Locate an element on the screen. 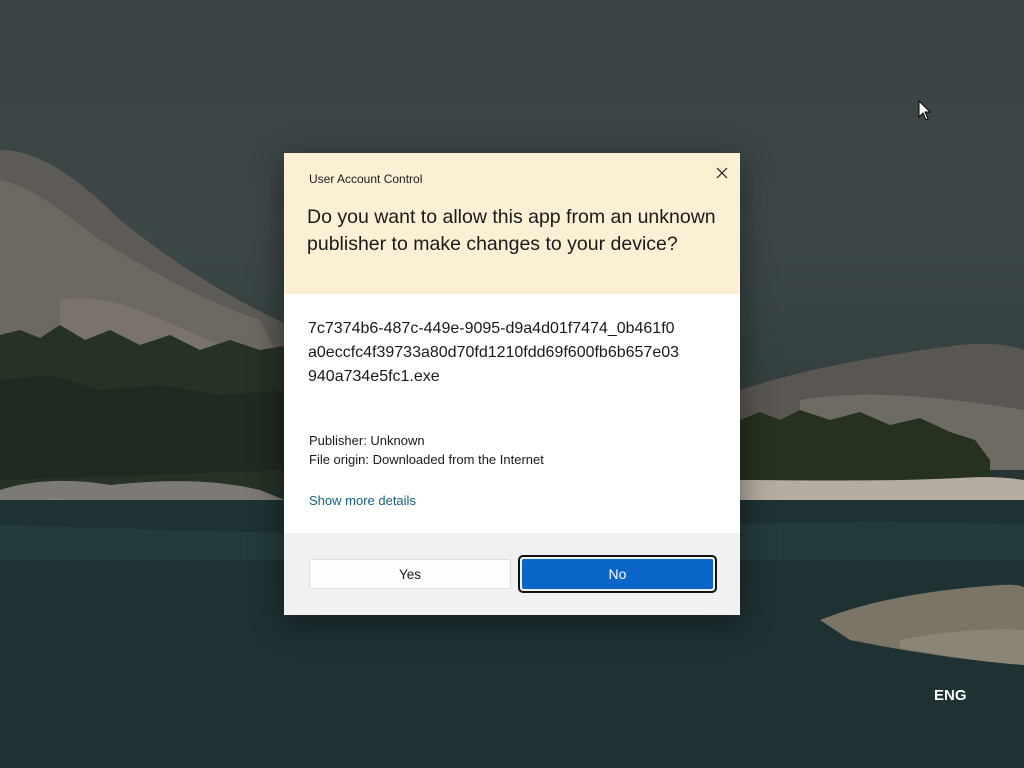 The image size is (1024, 768). publisher-label: Publisher: Unknown is located at coordinates (367, 440).